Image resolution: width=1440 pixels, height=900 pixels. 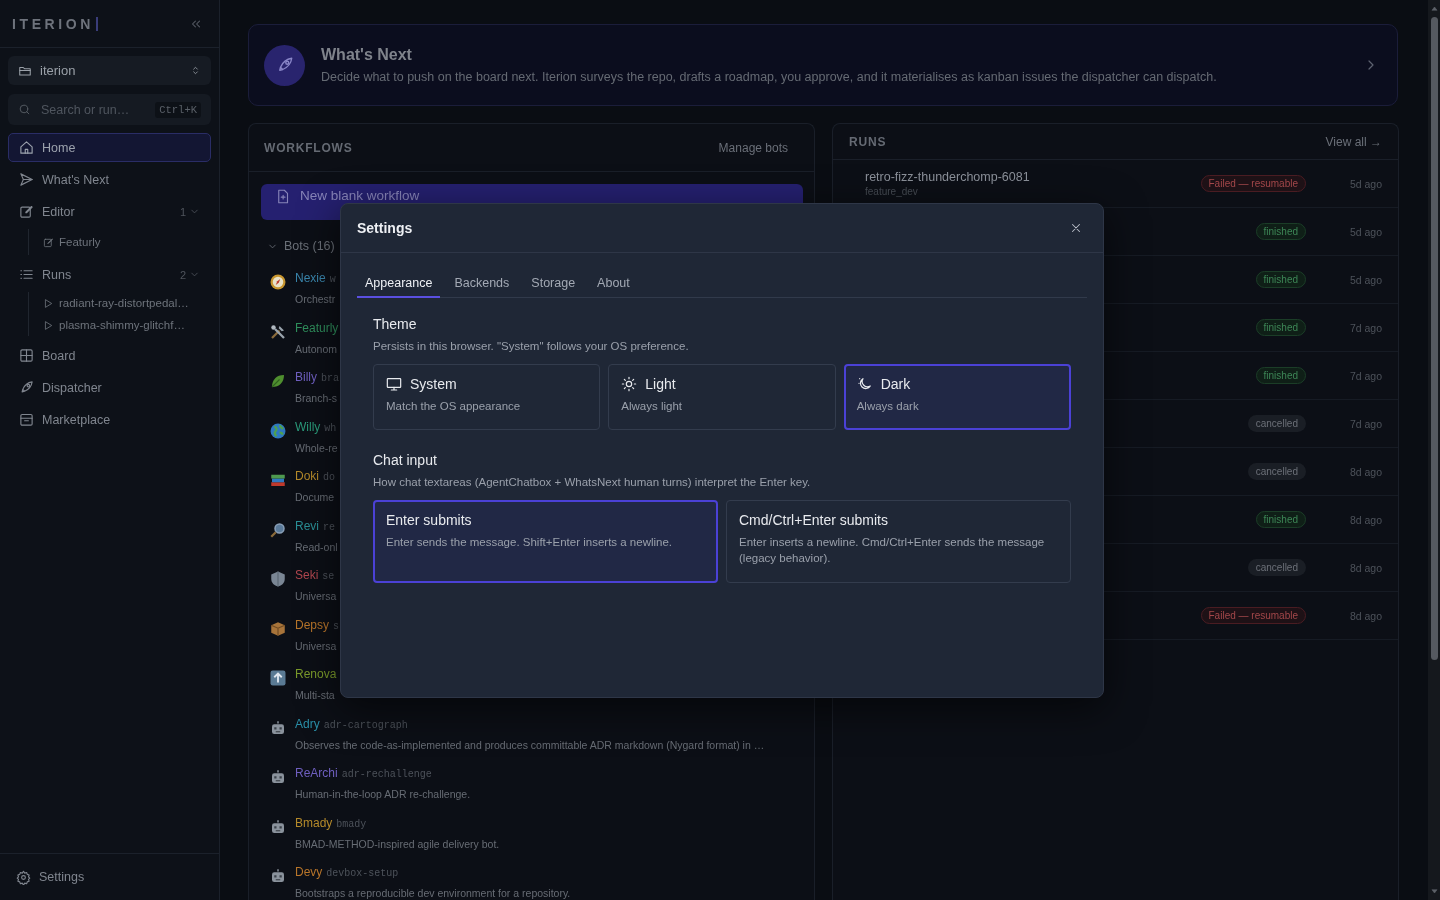 I want to click on bot-name: Billy, so click(x=306, y=377).